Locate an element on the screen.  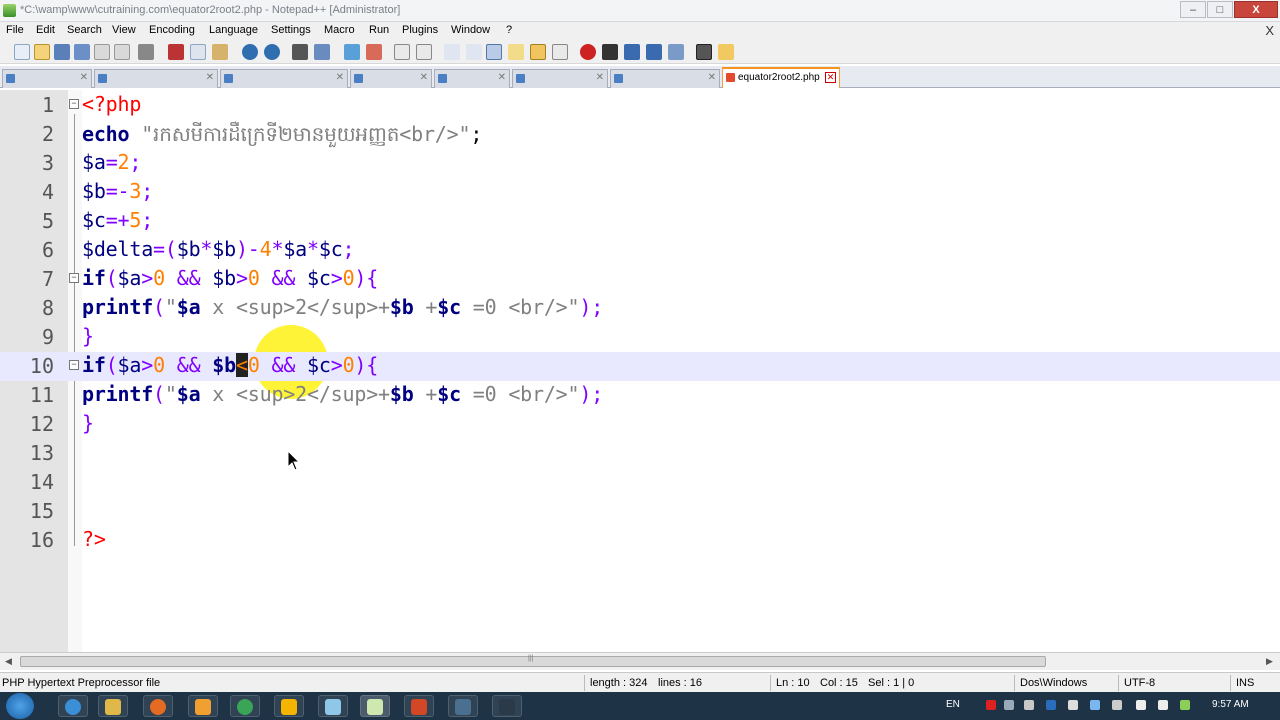
code-text: $c=+5; is located at coordinates (118, 220).